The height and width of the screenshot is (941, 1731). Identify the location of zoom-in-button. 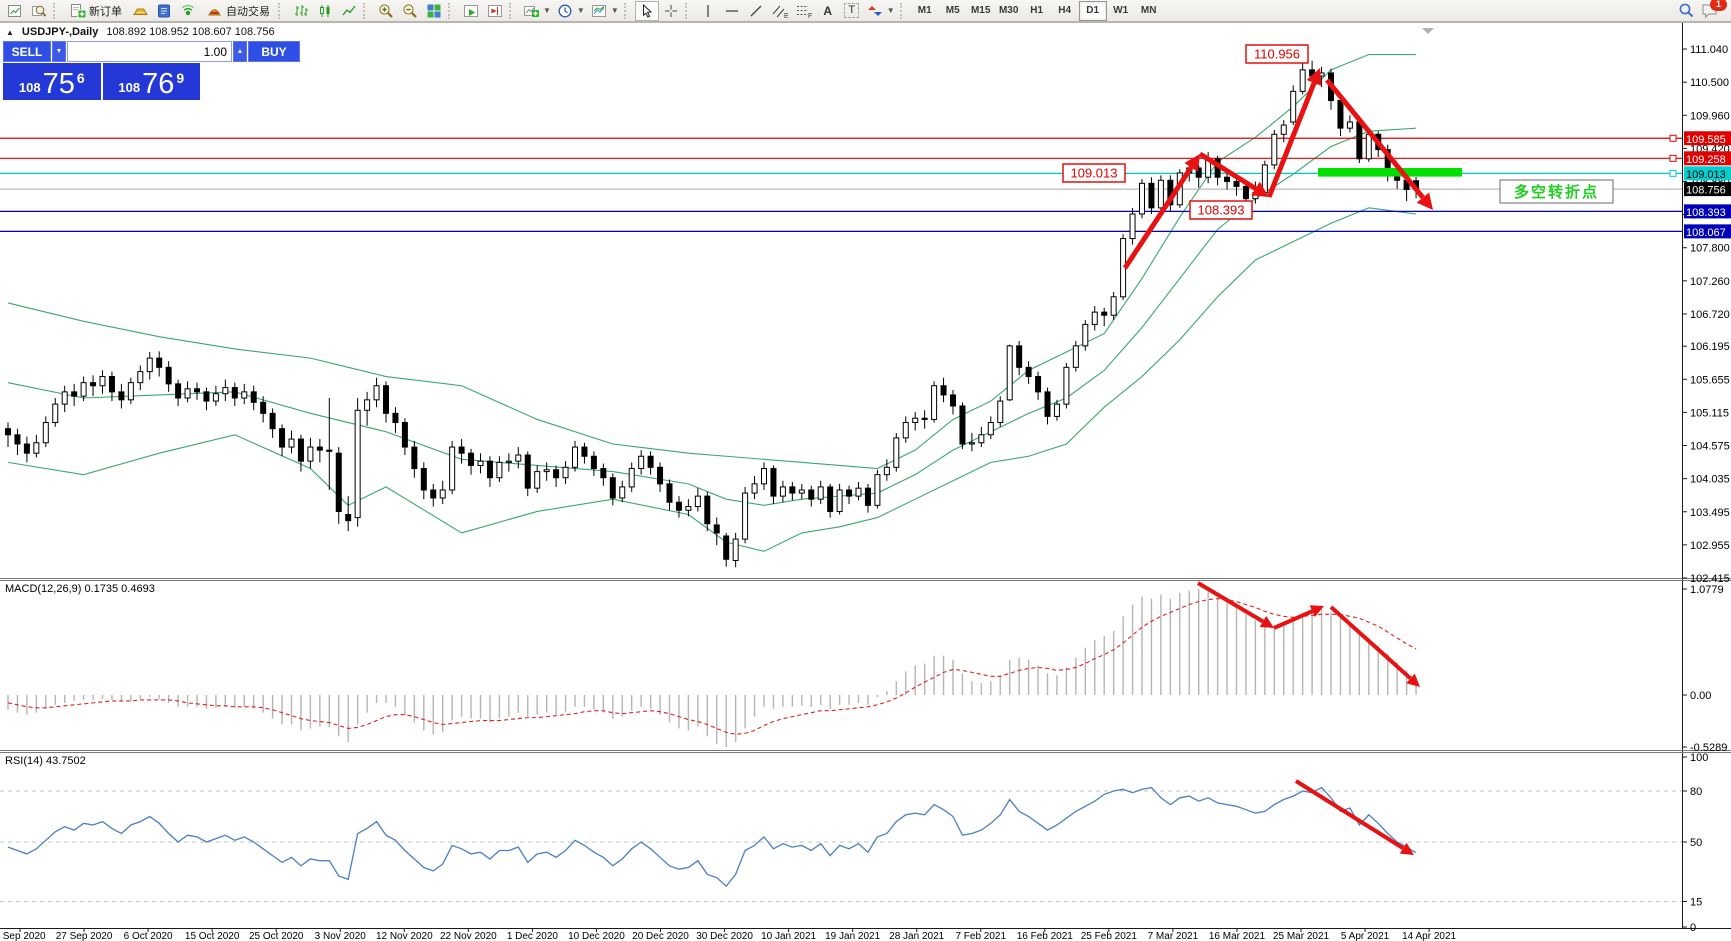
(386, 11).